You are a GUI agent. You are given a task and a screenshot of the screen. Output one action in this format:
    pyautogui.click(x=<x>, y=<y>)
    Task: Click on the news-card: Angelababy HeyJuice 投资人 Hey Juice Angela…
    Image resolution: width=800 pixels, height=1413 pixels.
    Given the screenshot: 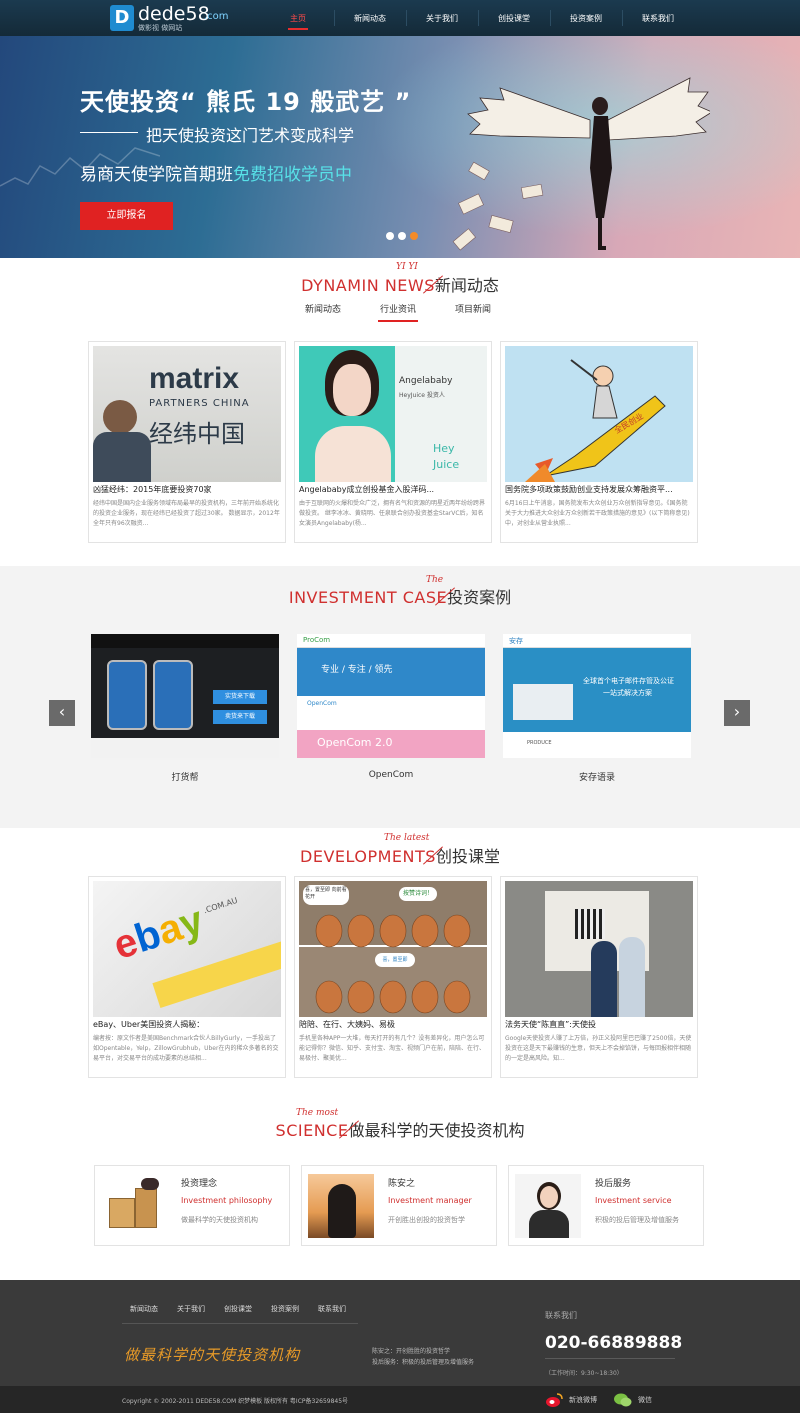 What is the action you would take?
    pyautogui.click(x=393, y=442)
    